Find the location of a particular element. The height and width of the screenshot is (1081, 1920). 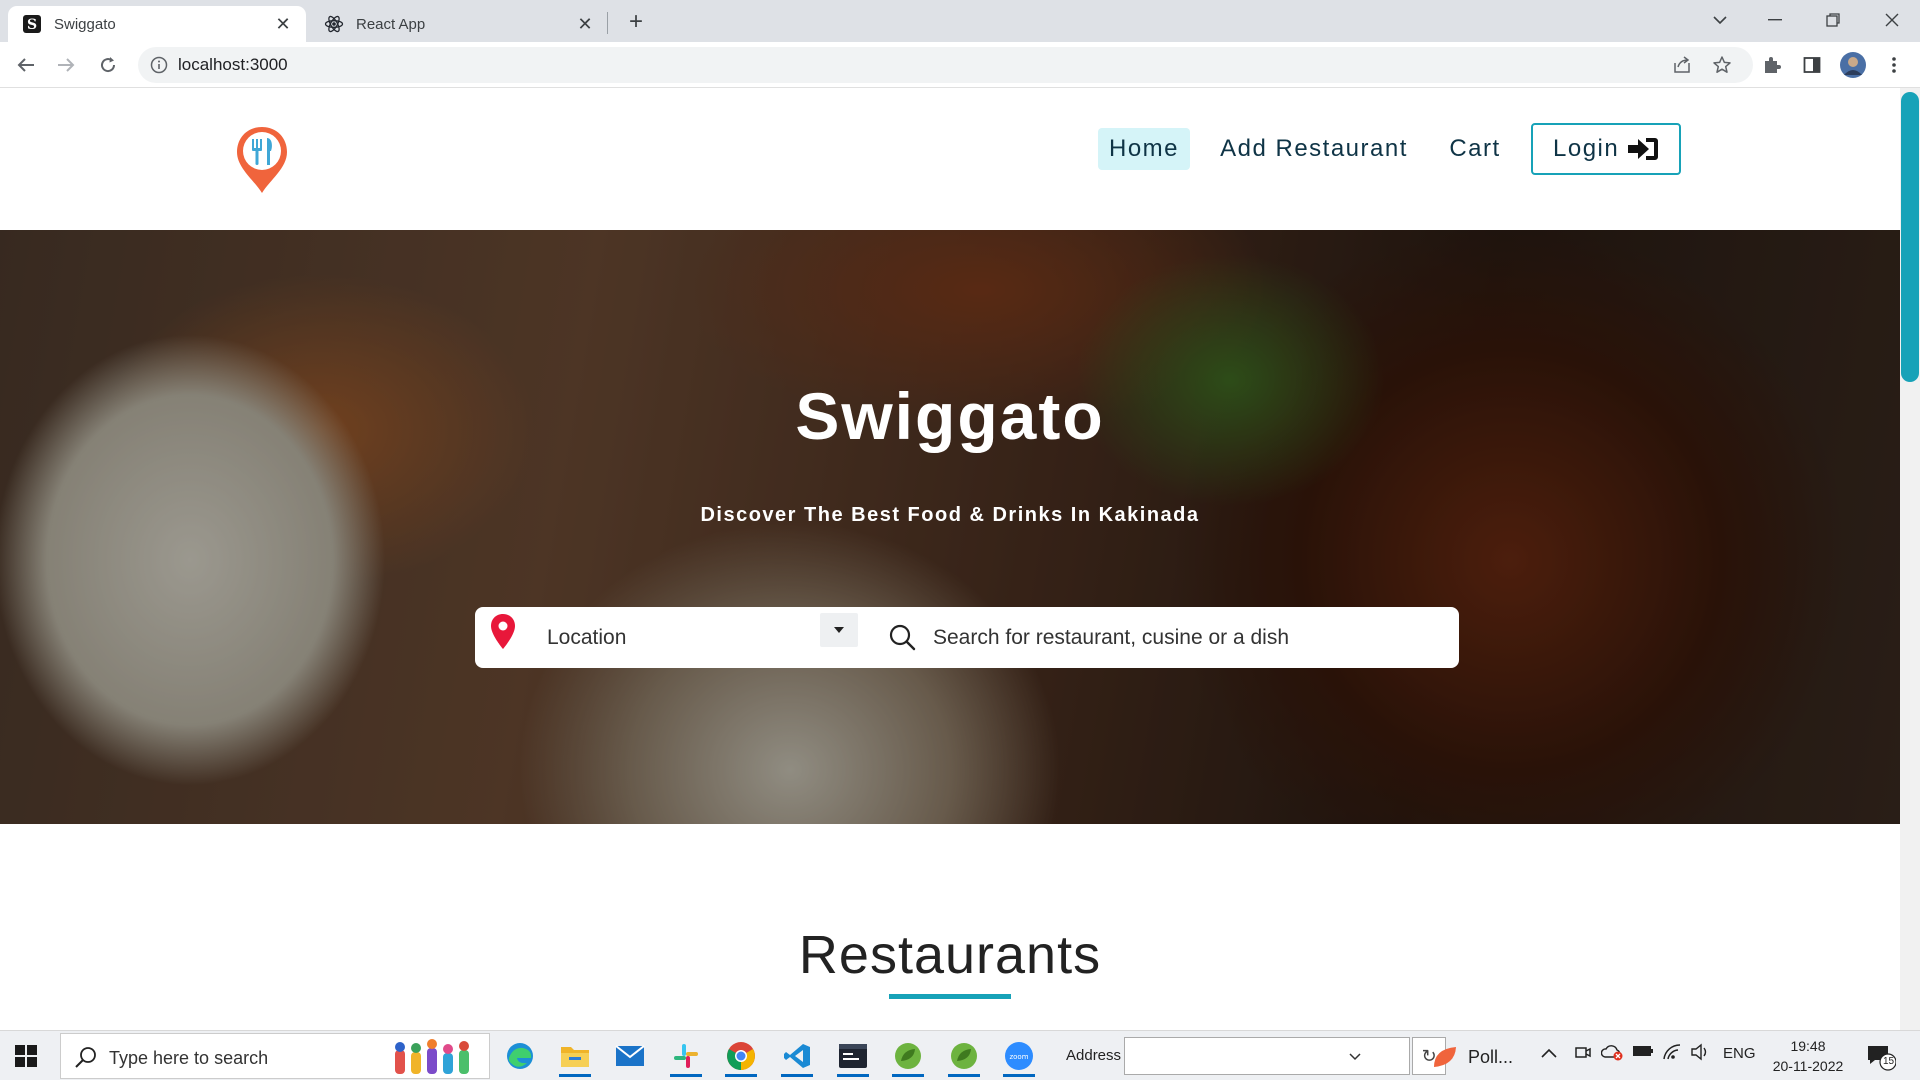

new-tab-button: + is located at coordinates (636, 22).